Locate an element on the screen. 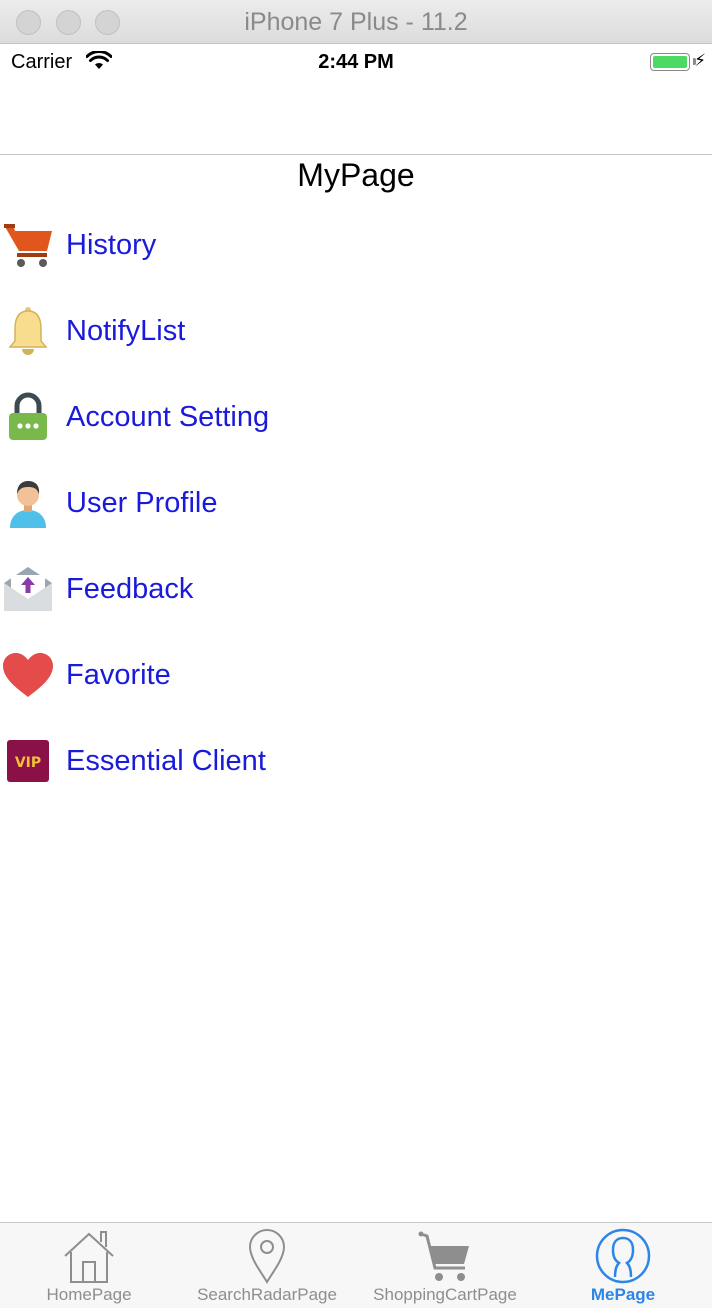 This screenshot has width=712, height=1308. window-titlebar: iPhone 7 Plus - 11.2 is located at coordinates (356, 22).